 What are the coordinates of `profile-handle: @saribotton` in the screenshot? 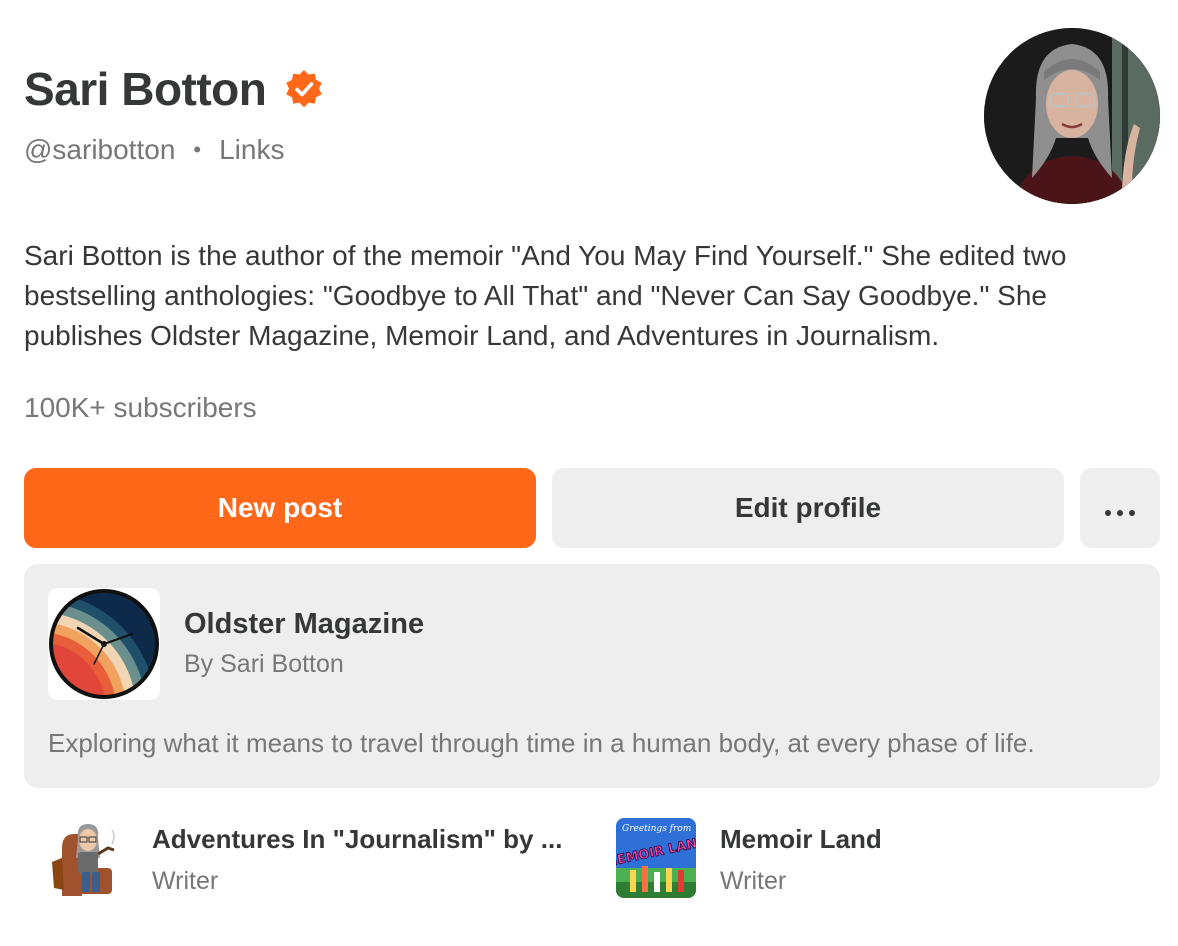 It's located at (100, 149).